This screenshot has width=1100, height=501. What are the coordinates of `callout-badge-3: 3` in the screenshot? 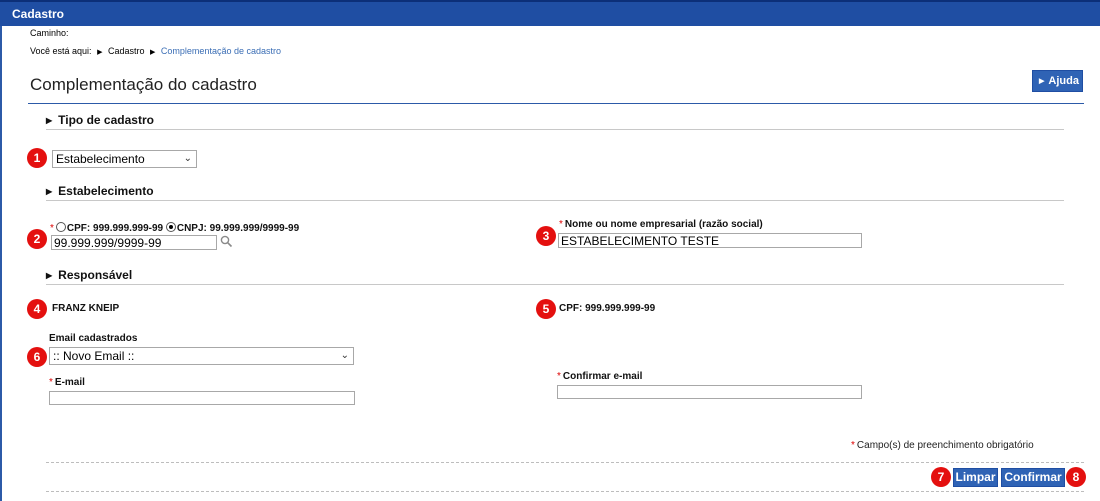 It's located at (546, 236).